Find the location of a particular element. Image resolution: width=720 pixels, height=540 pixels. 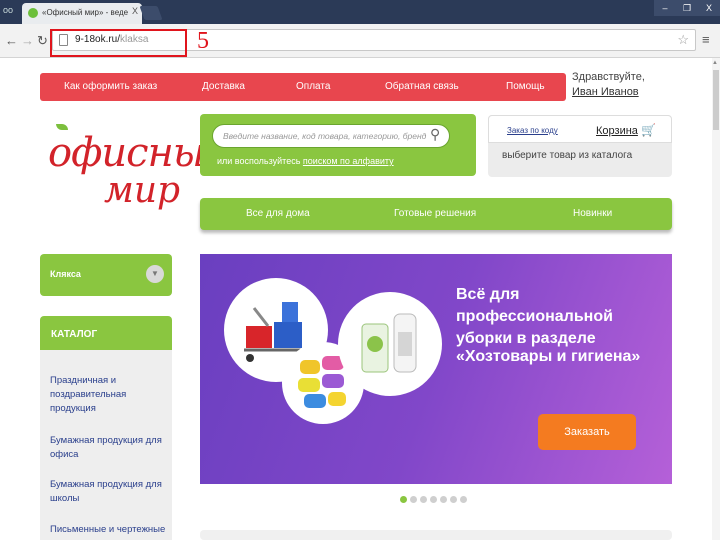

bottom-panel is located at coordinates (436, 535).